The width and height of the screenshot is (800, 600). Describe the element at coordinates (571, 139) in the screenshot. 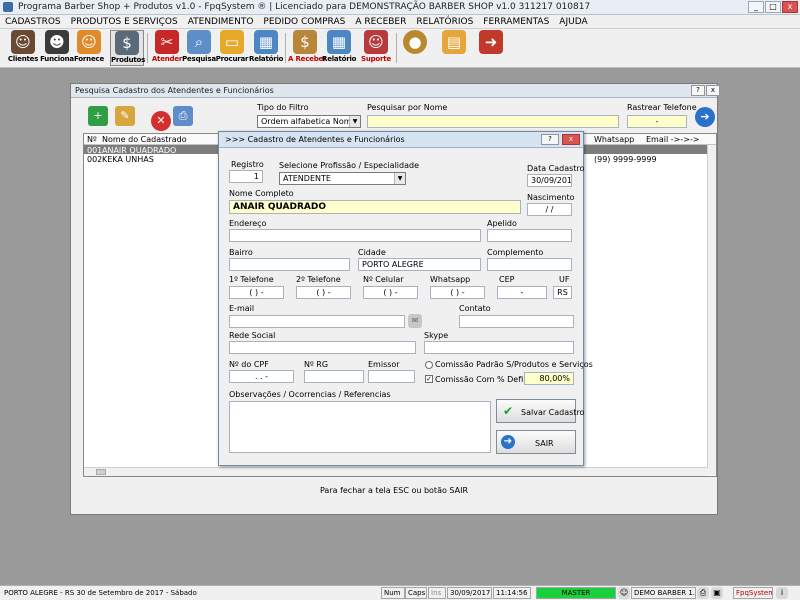

I see `dialog-close-button: x` at that location.